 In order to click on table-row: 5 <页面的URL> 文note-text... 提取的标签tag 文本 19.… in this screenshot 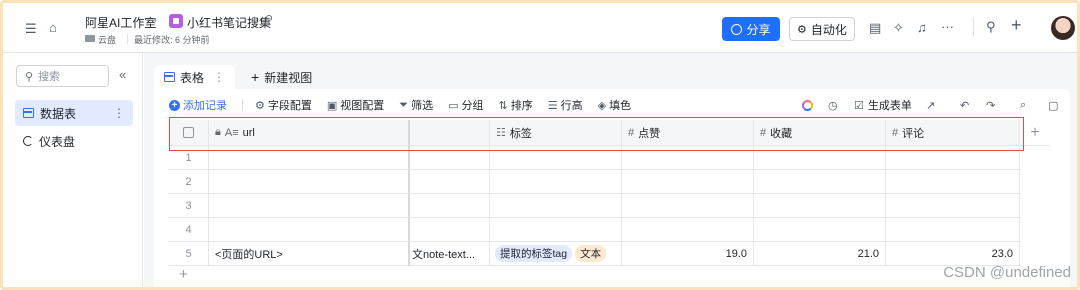, I will do `click(594, 254)`.